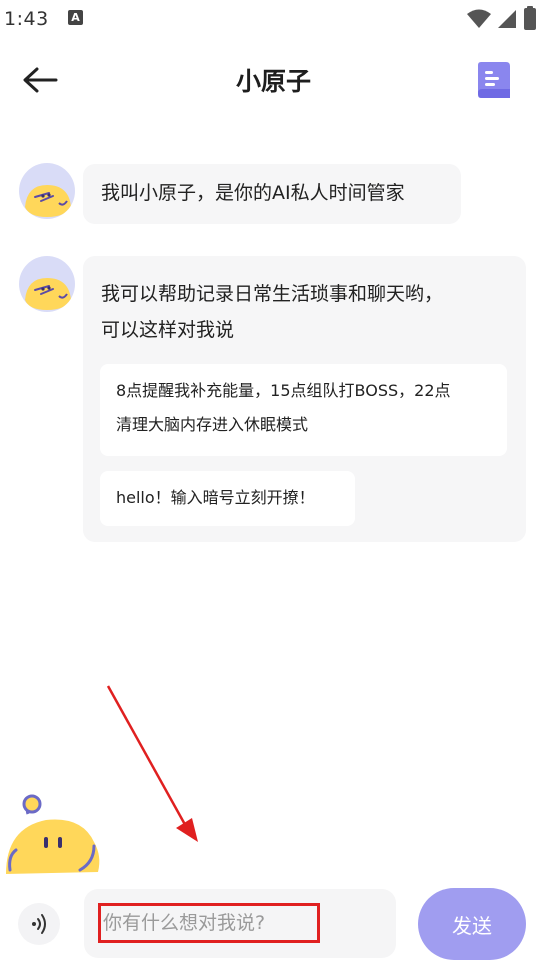  Describe the element at coordinates (209, 923) in the screenshot. I see `message-input` at that location.